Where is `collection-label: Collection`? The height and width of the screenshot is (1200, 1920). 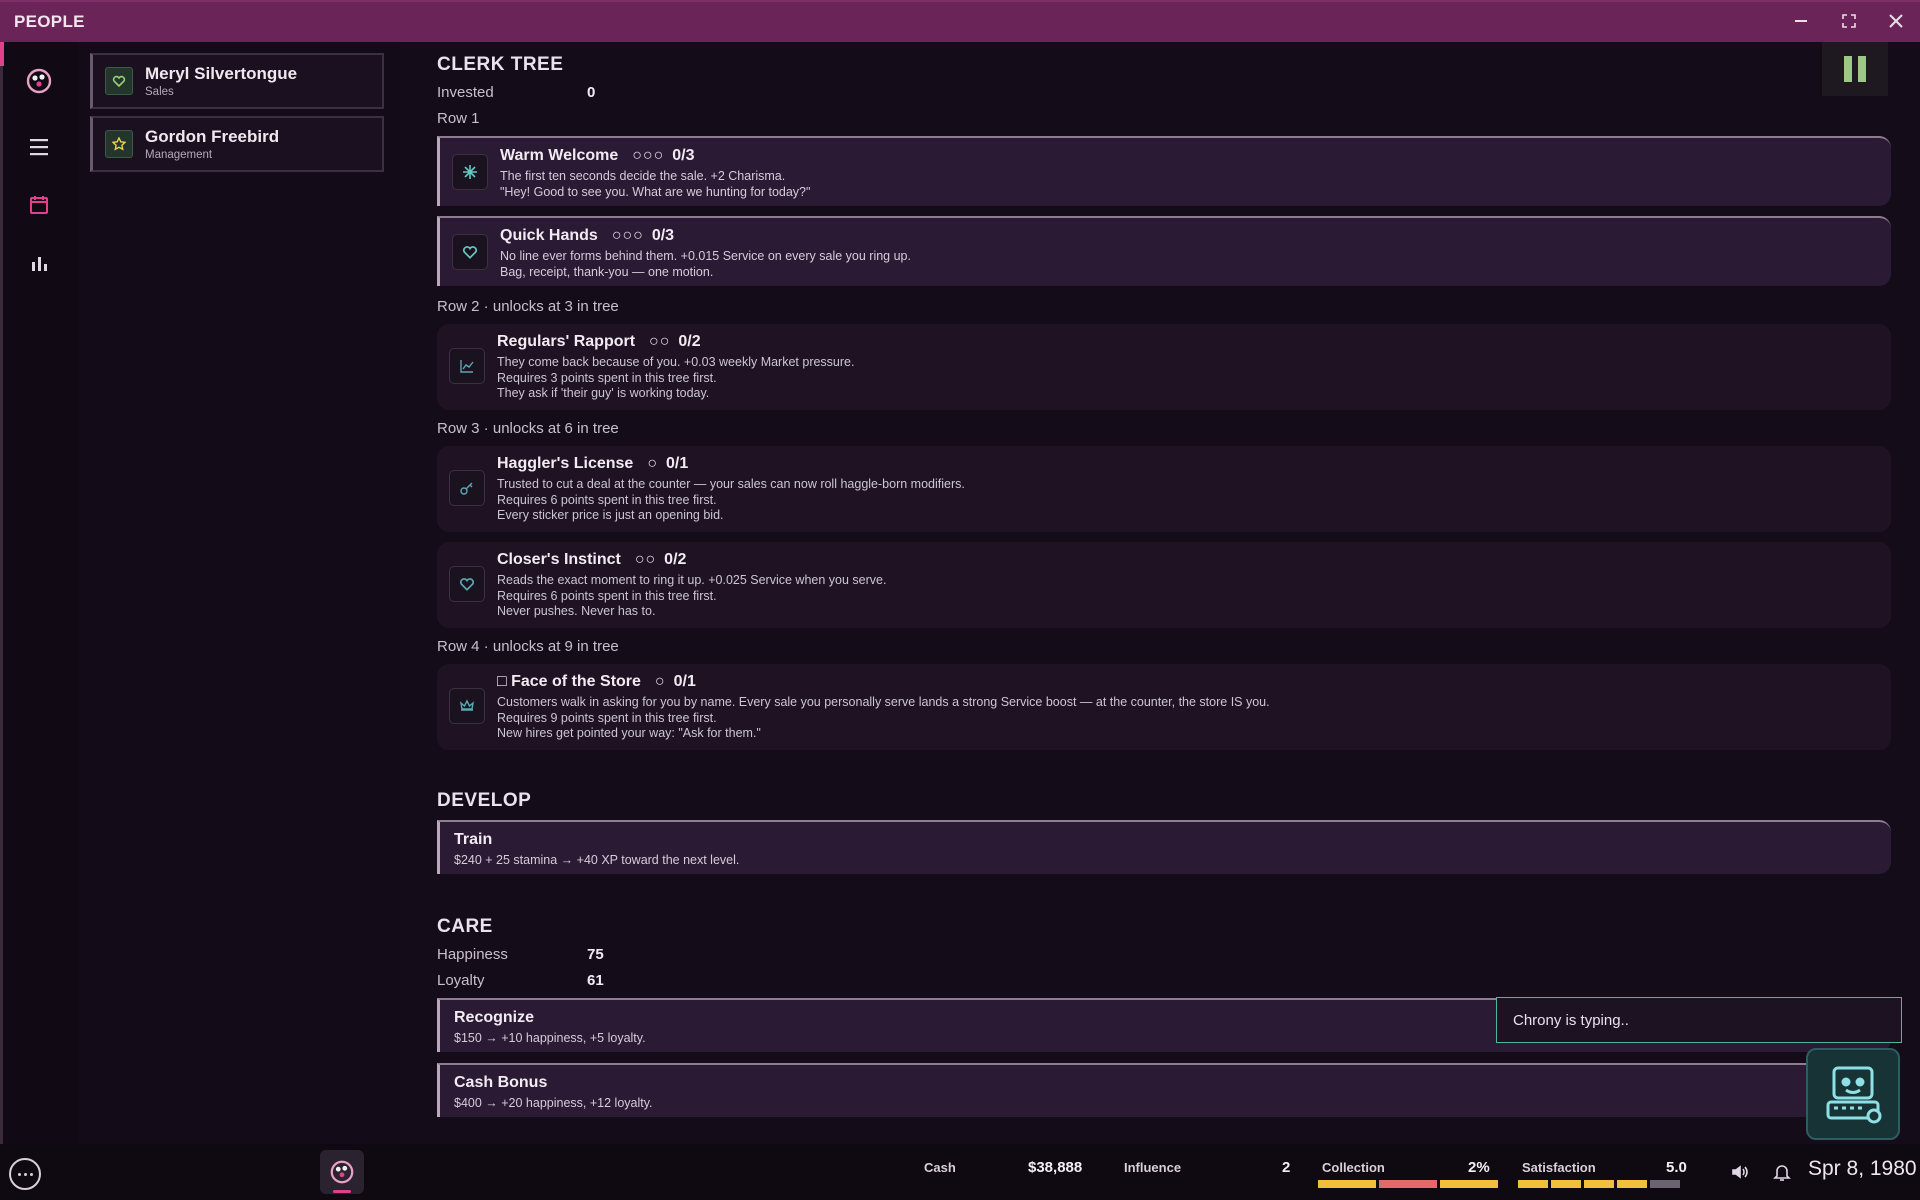 collection-label: Collection is located at coordinates (1353, 1167).